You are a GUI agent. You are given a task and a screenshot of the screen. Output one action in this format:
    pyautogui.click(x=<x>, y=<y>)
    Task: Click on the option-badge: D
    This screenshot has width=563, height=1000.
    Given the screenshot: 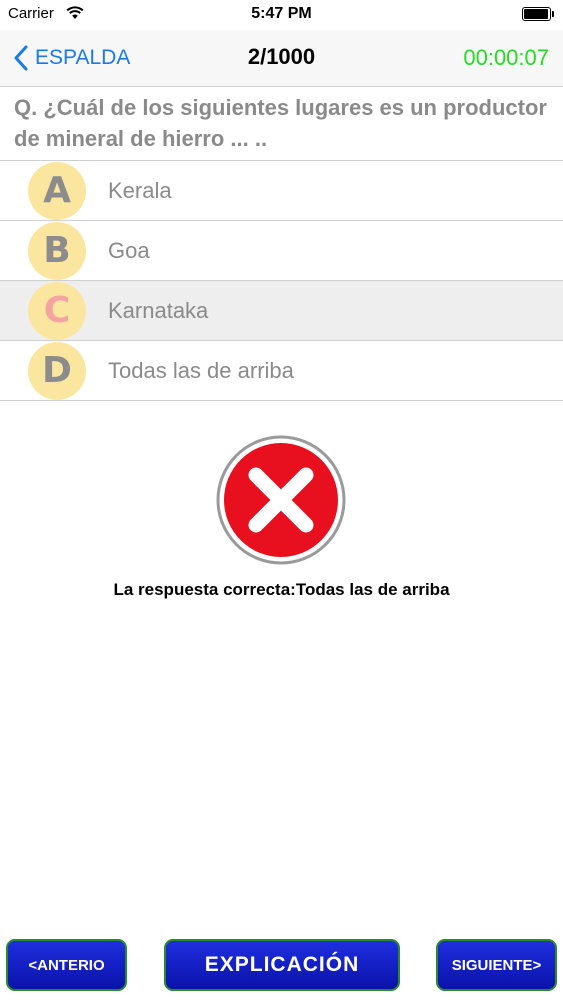 What is the action you would take?
    pyautogui.click(x=57, y=371)
    